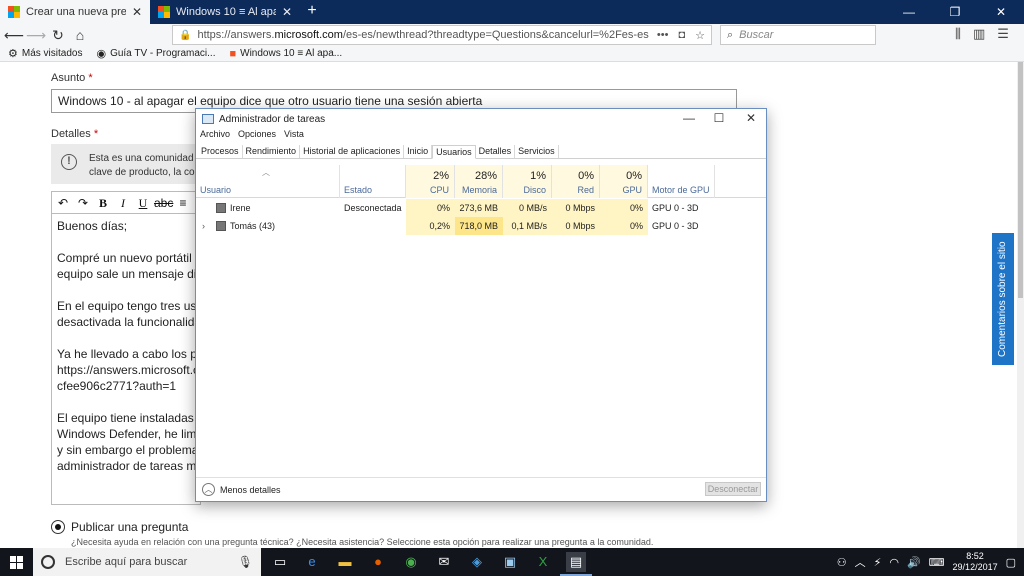  I want to click on tab-inicio: Inicio, so click(418, 151).